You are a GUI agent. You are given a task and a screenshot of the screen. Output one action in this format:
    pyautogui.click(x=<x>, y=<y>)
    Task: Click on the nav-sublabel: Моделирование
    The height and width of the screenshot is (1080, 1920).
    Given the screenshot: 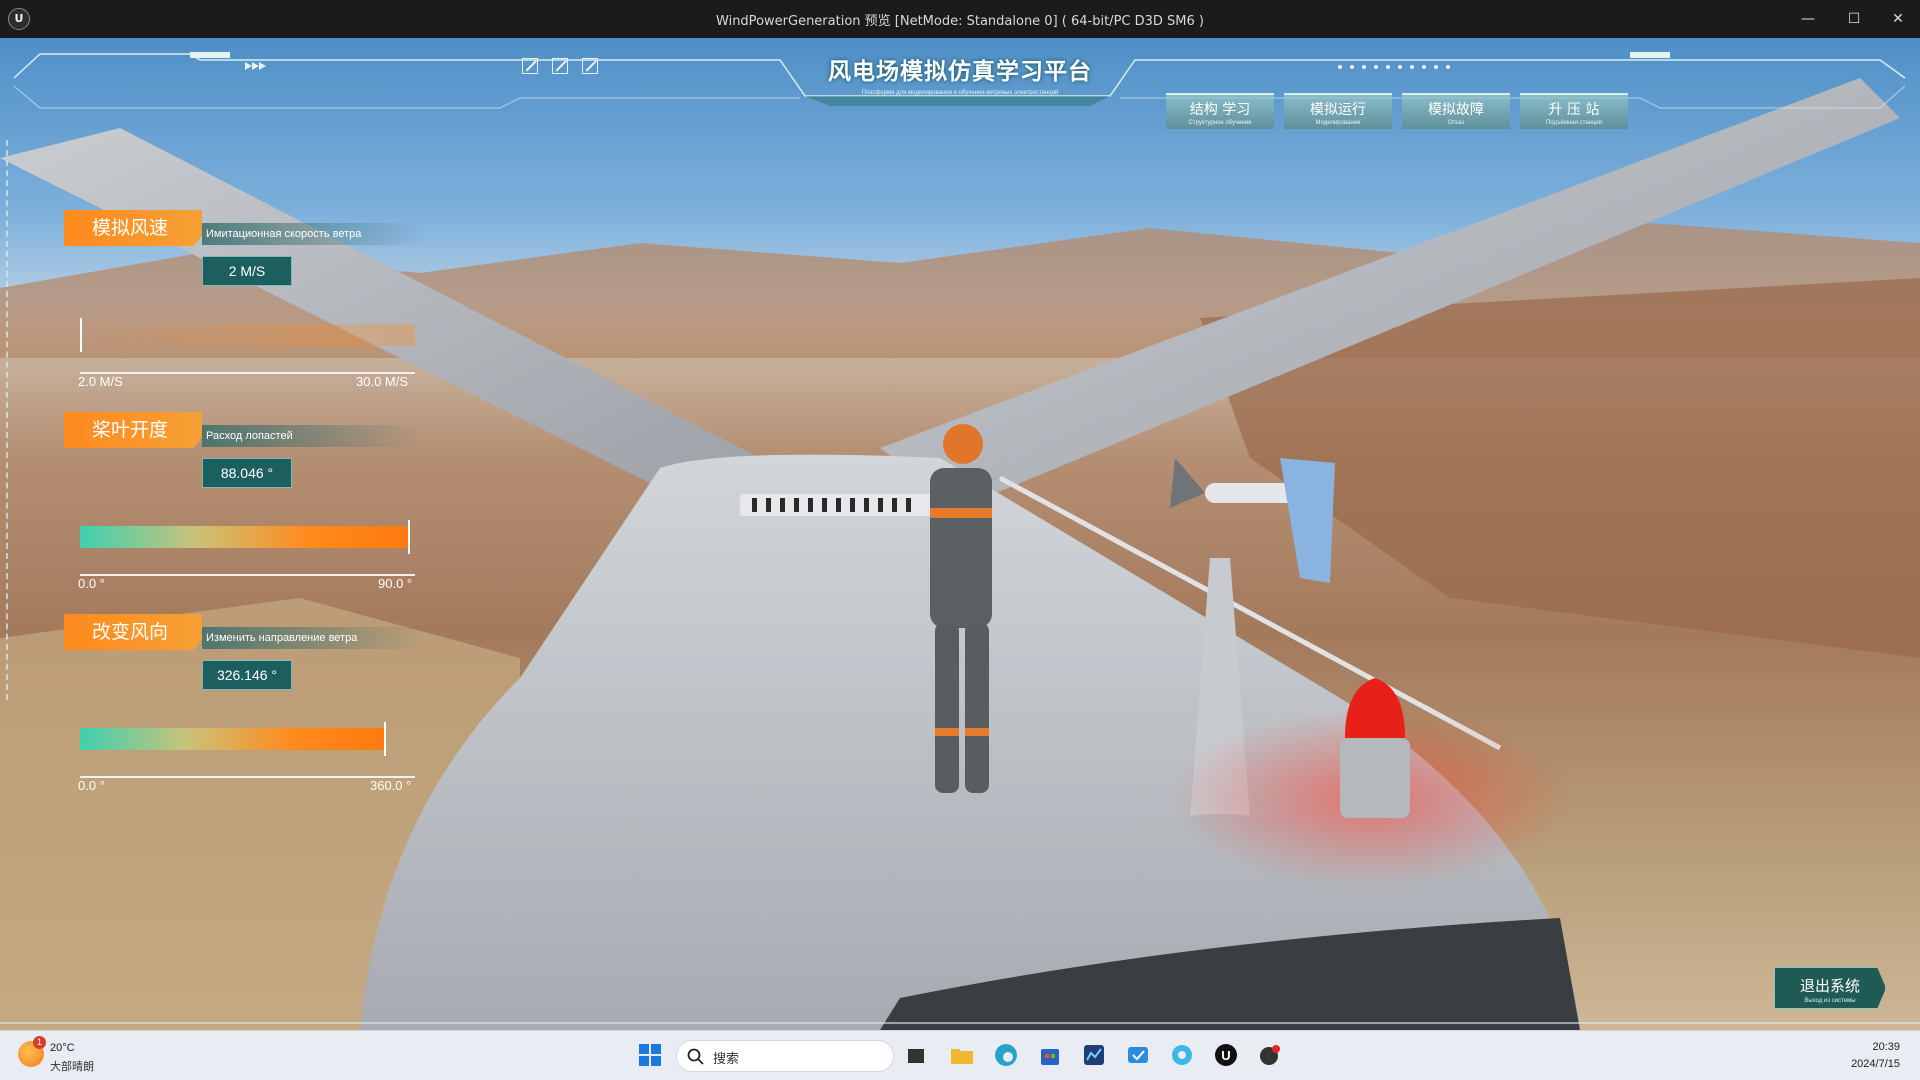 What is the action you would take?
    pyautogui.click(x=1338, y=123)
    